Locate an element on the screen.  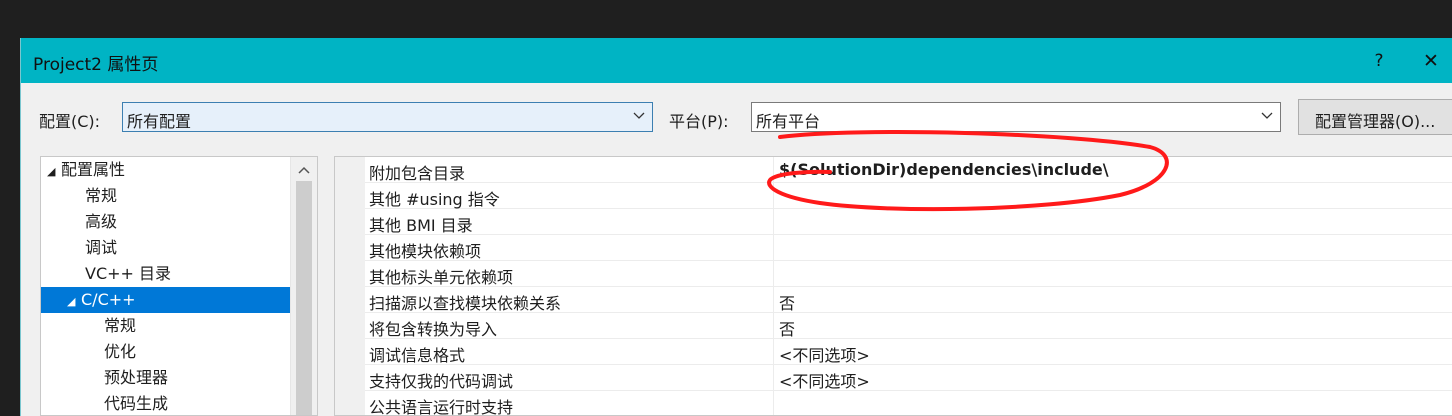
property-row: 公共语言运行时支持 is located at coordinates (908, 403).